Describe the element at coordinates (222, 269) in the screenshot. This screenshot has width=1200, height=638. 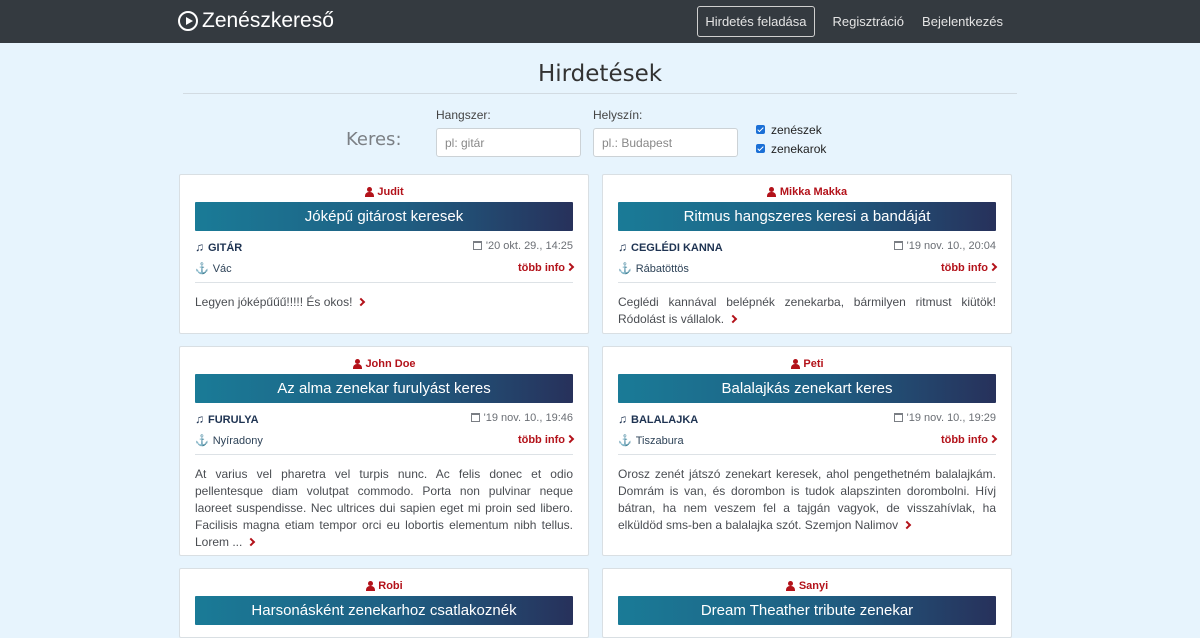
I see `location-text: Vác` at that location.